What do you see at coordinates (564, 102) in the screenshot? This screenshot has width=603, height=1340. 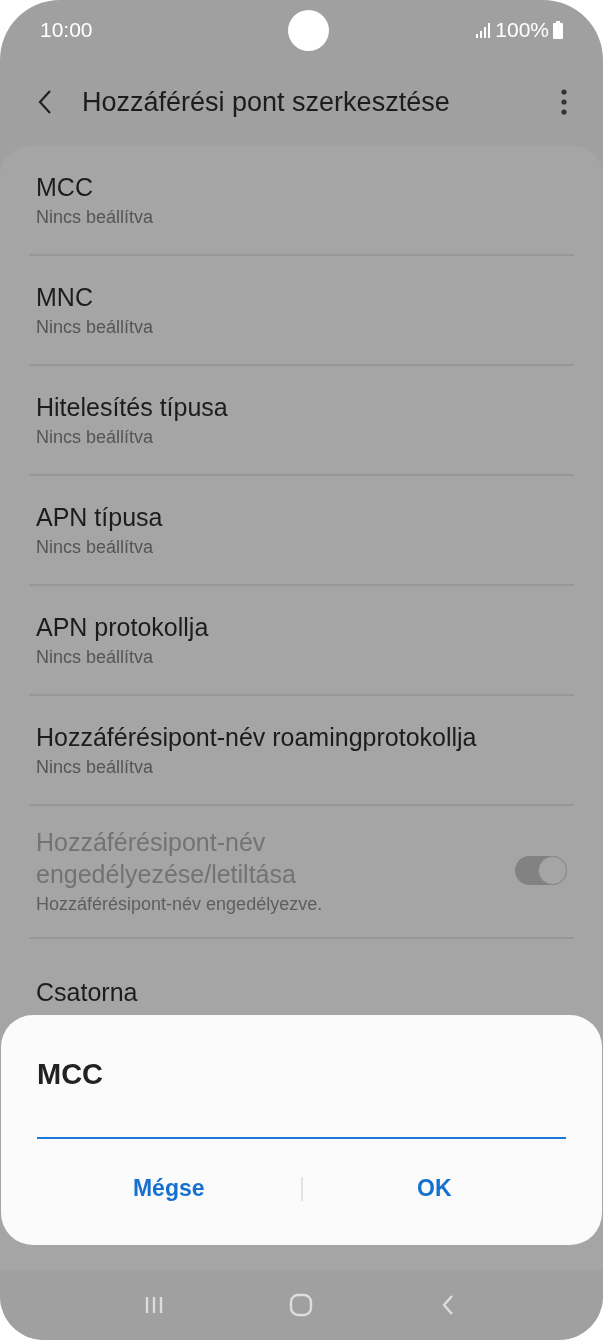 I see `more-options-icon` at bounding box center [564, 102].